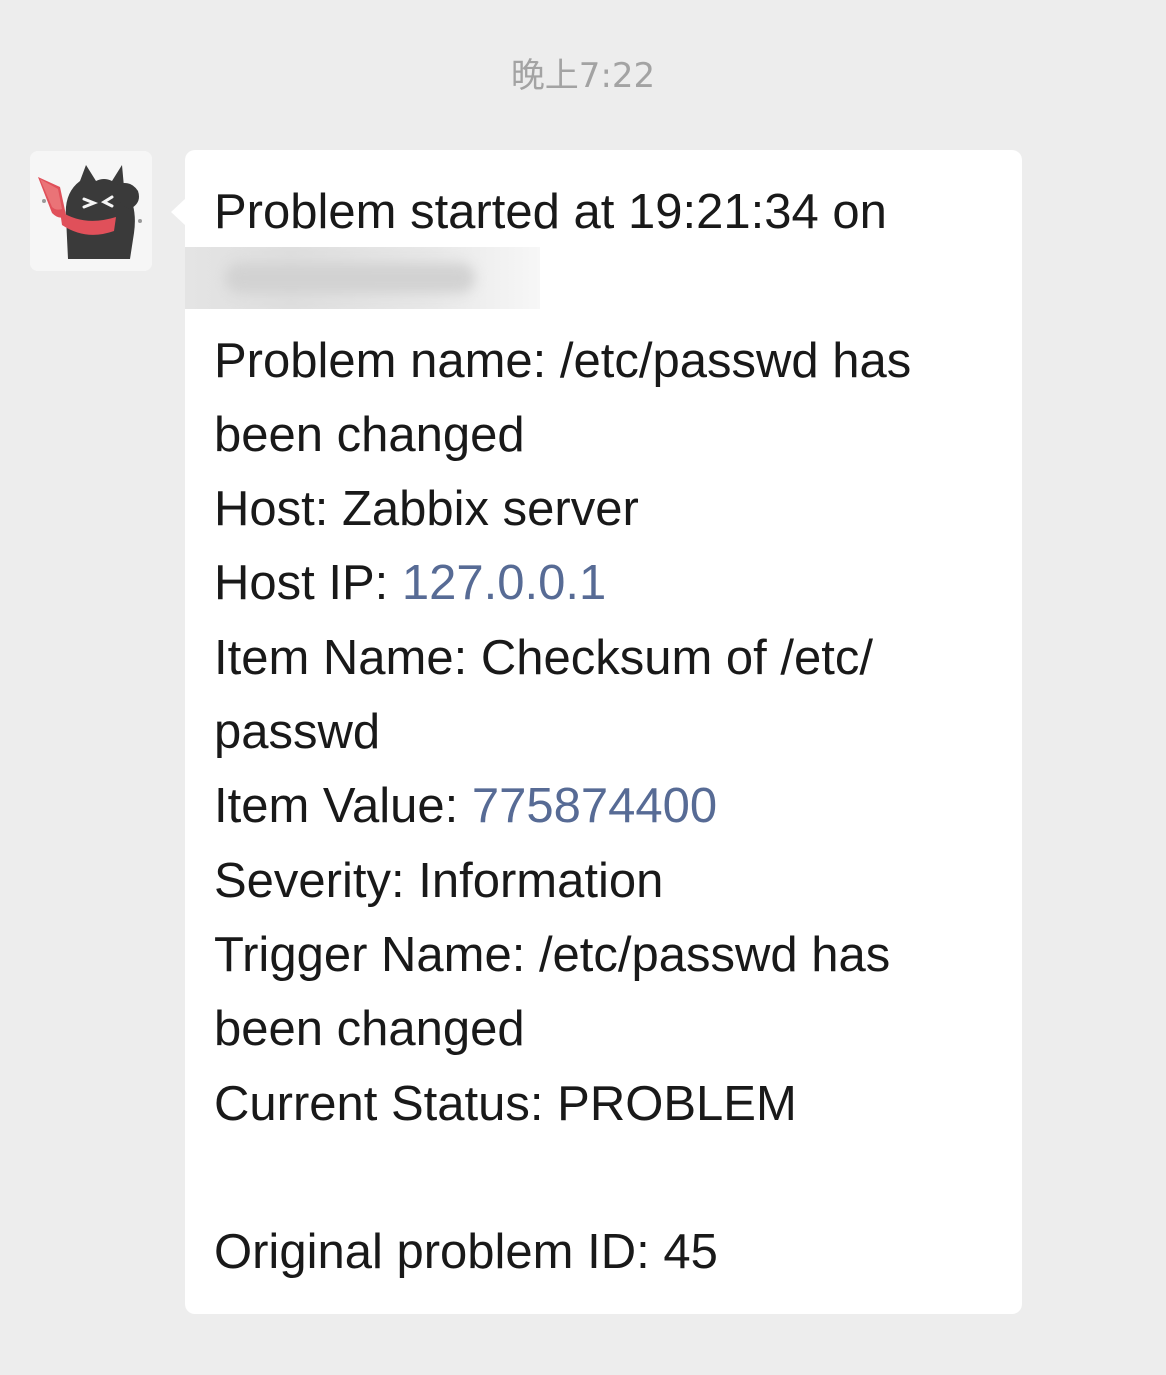 The height and width of the screenshot is (1375, 1166). I want to click on status-value: PROBLEM, so click(677, 1103).